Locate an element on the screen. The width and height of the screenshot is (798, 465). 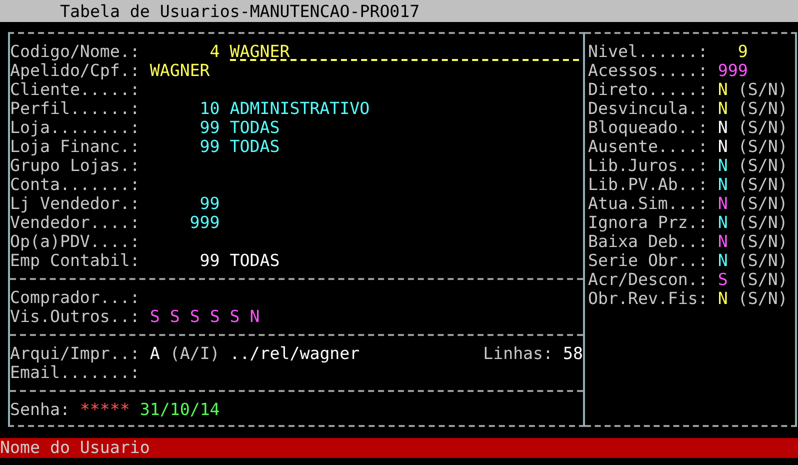
field-label: Apelido/Cpf.: is located at coordinates (75, 70).